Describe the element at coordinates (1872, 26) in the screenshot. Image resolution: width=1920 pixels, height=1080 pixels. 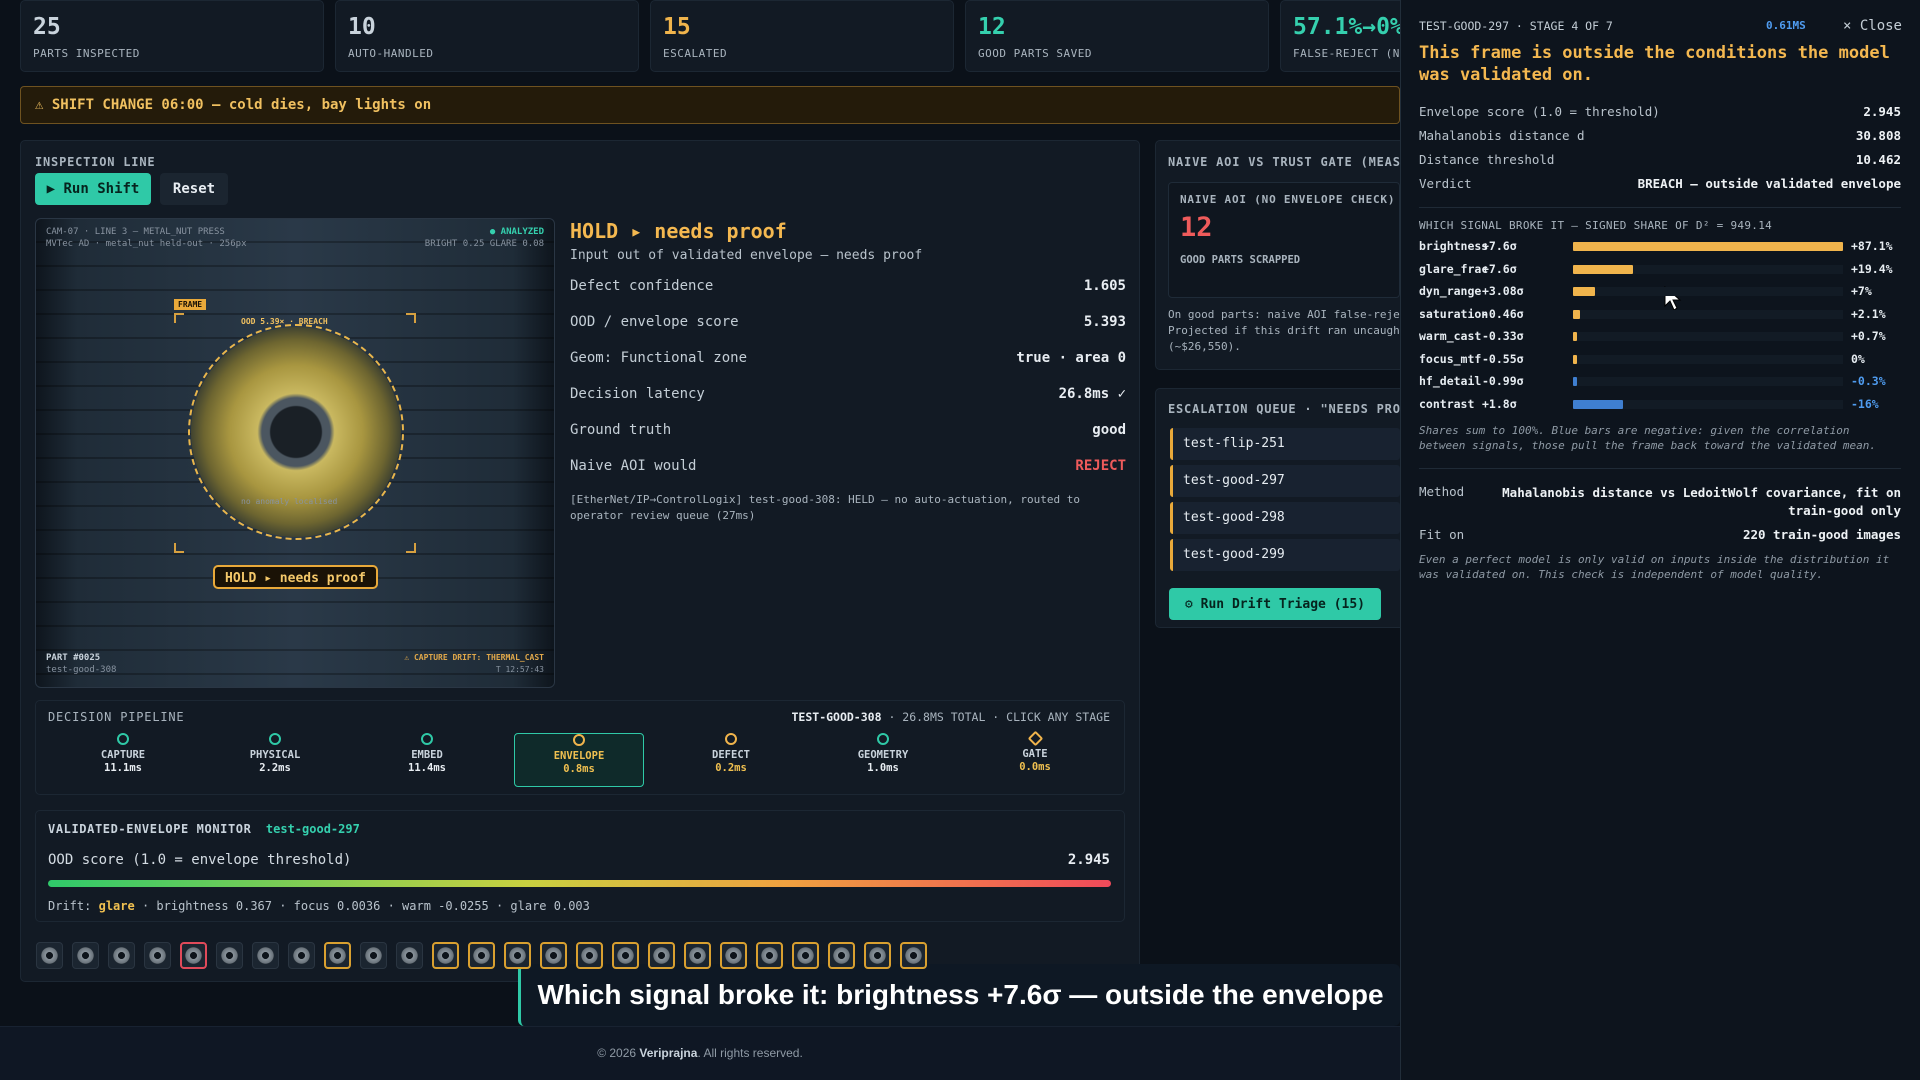
I see `close-button: × Close` at that location.